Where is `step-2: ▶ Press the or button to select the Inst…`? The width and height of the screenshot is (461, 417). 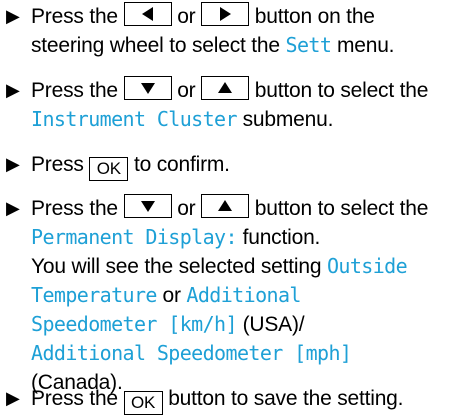
step-2: ▶ Press the or button to select the Inst… is located at coordinates (233, 105).